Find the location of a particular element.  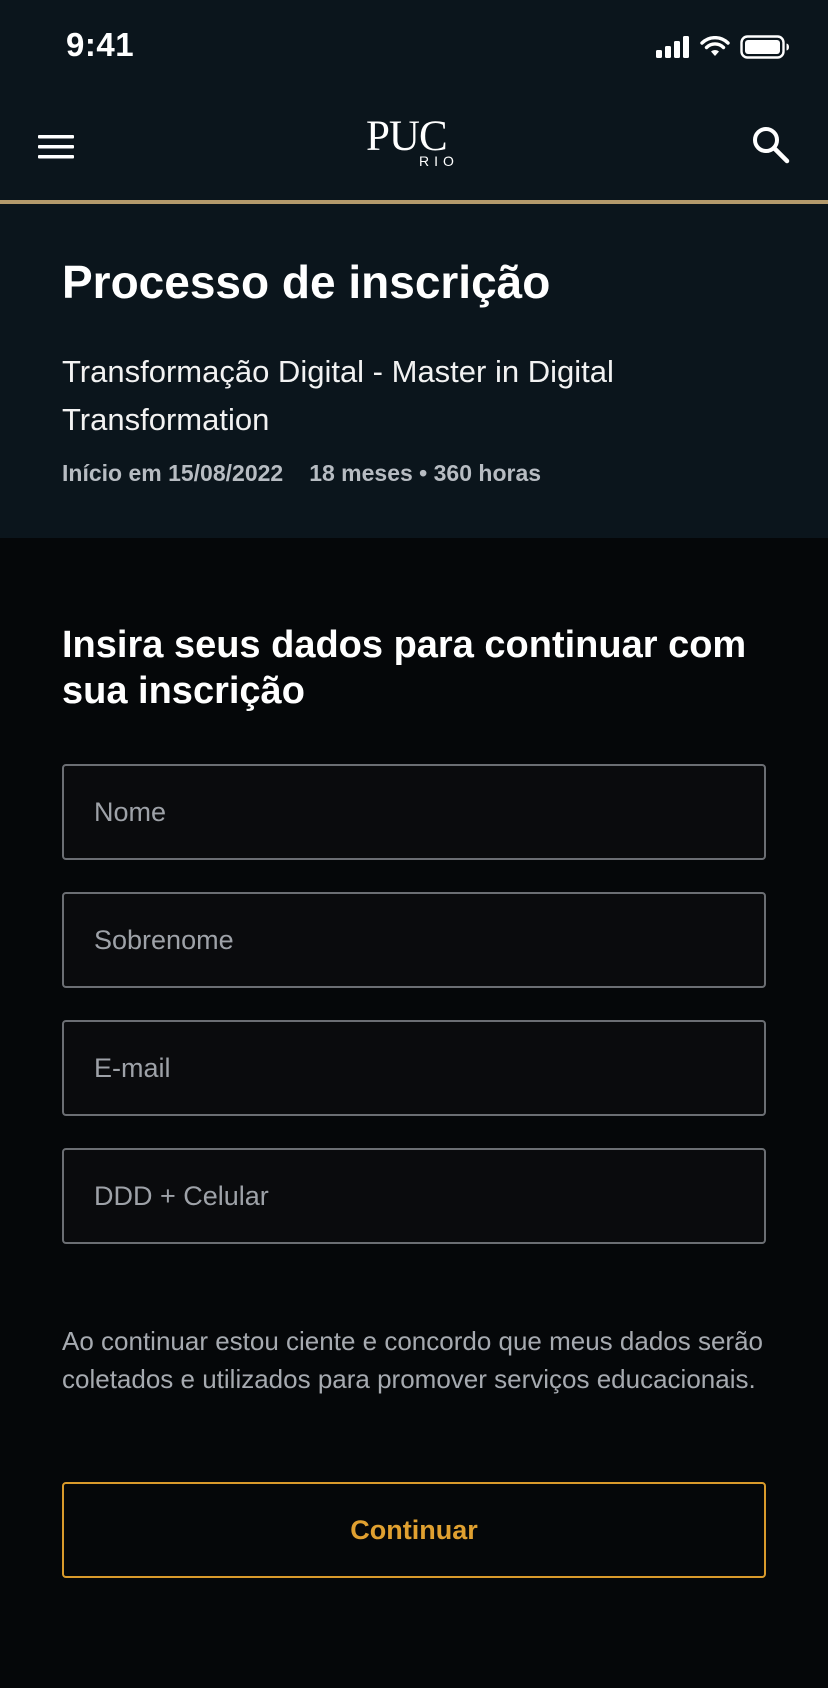

logo-sub-text: RIO is located at coordinates (439, 161).